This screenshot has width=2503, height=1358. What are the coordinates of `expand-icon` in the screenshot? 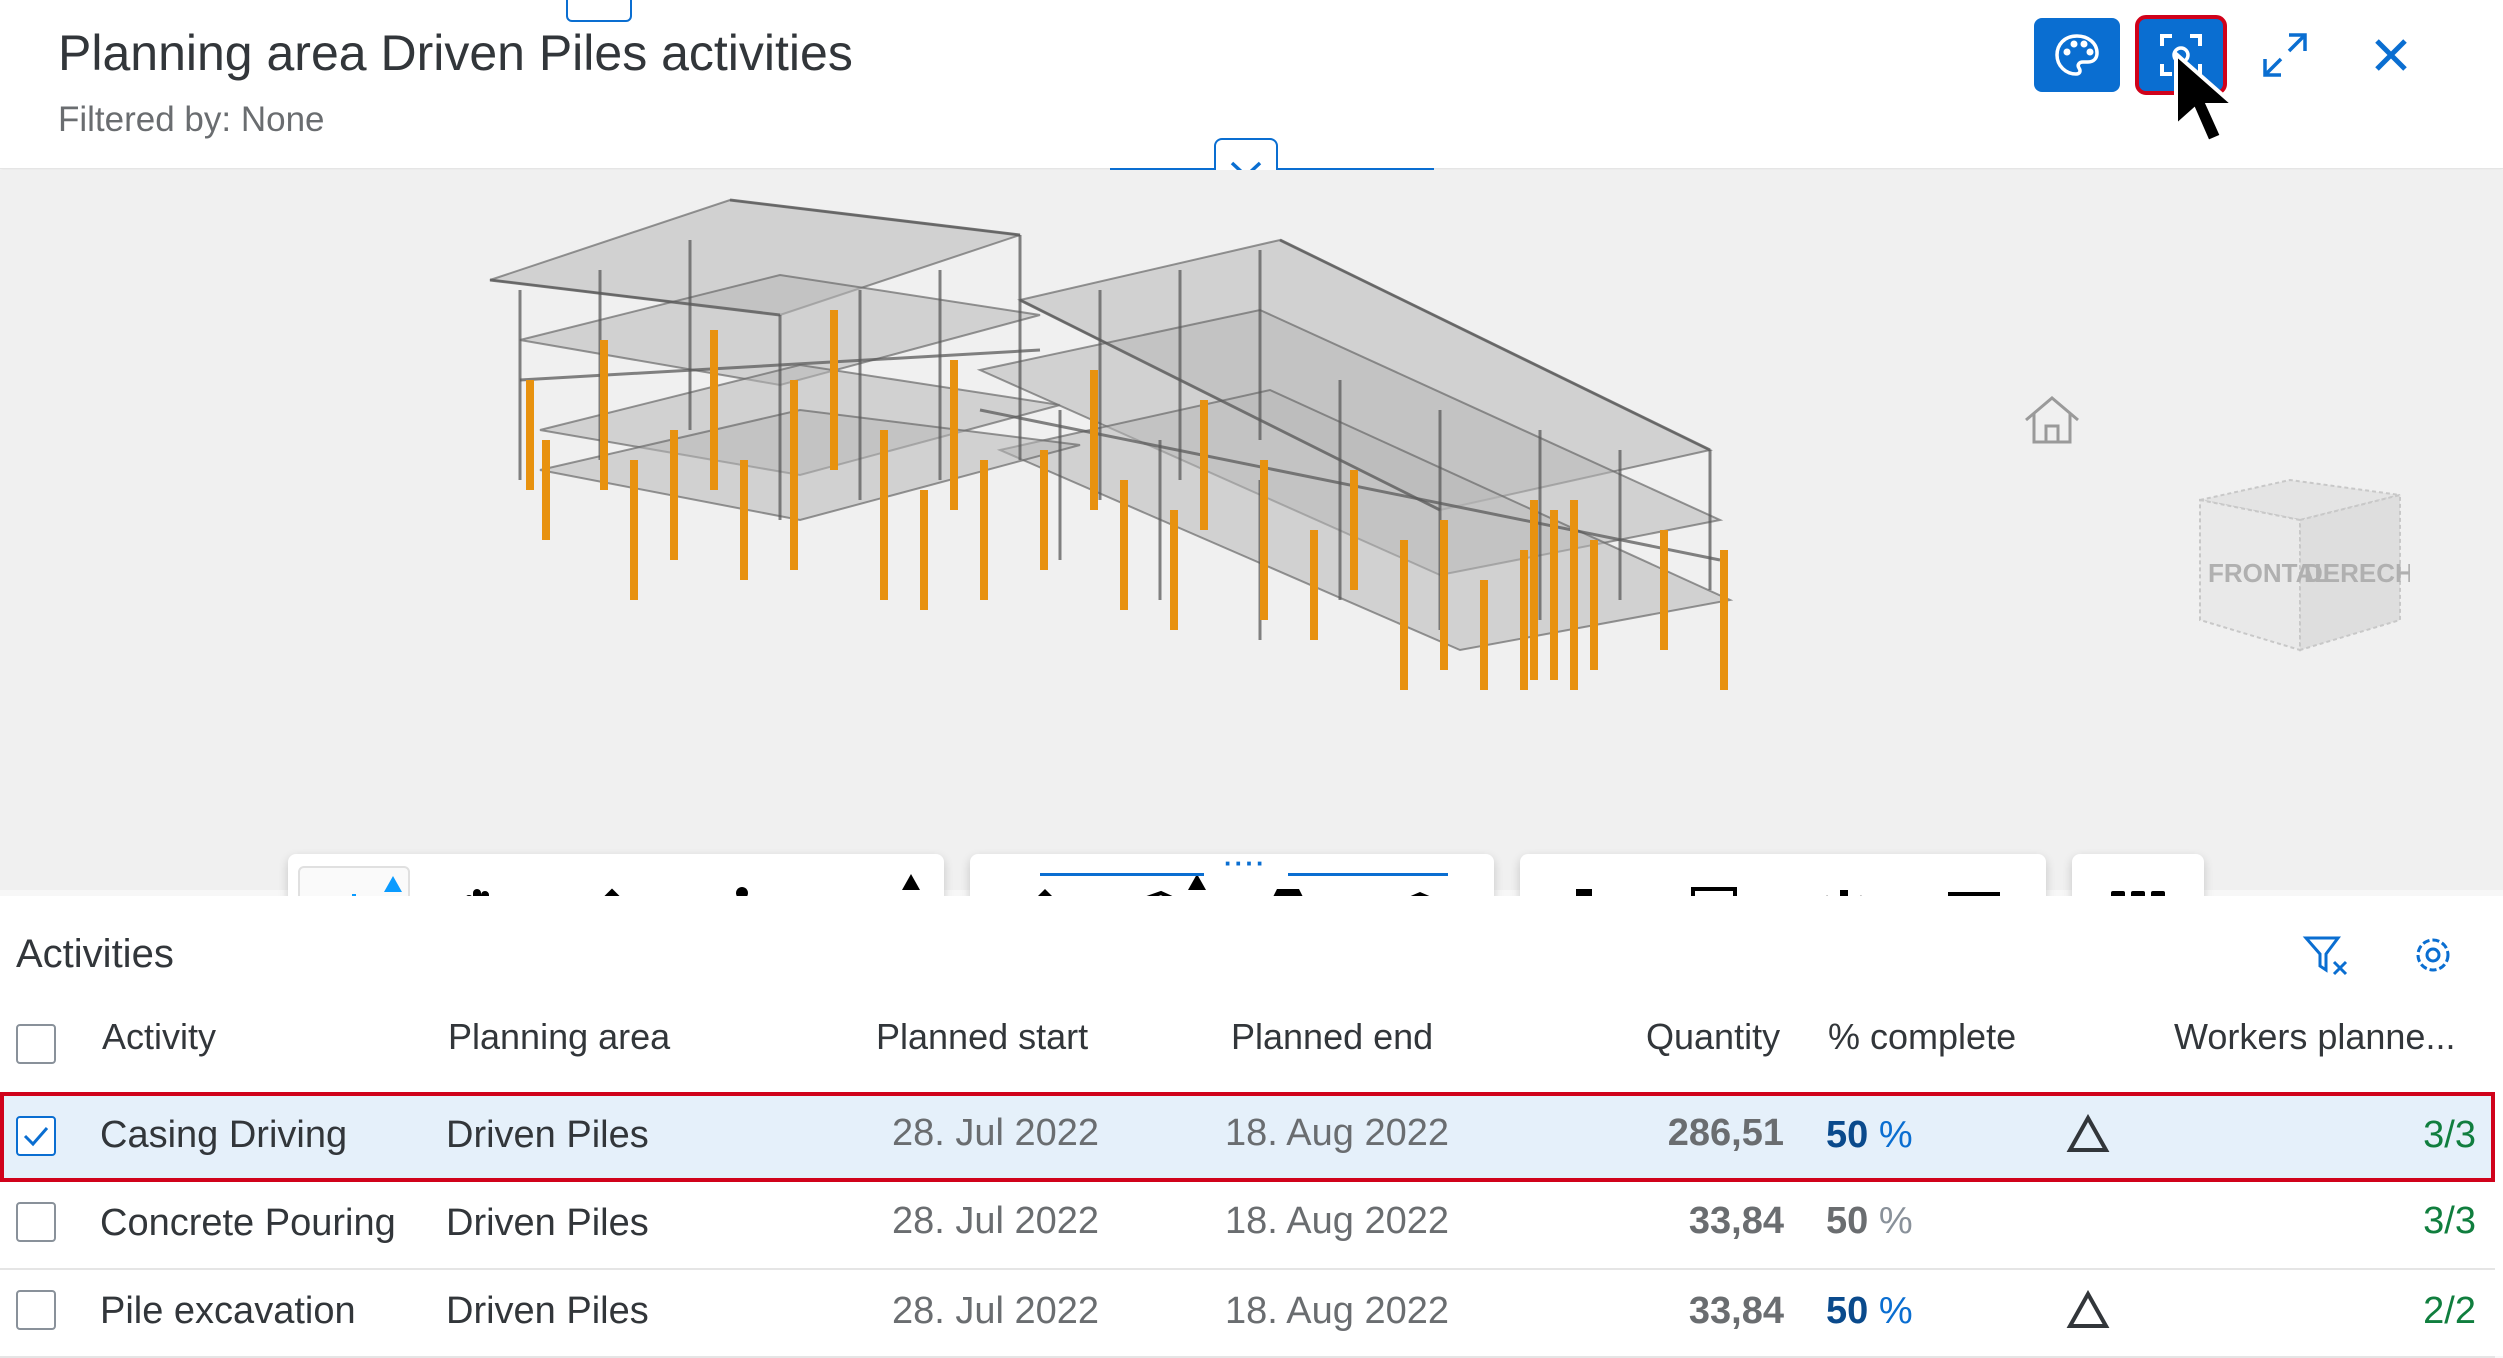 It's located at (2285, 55).